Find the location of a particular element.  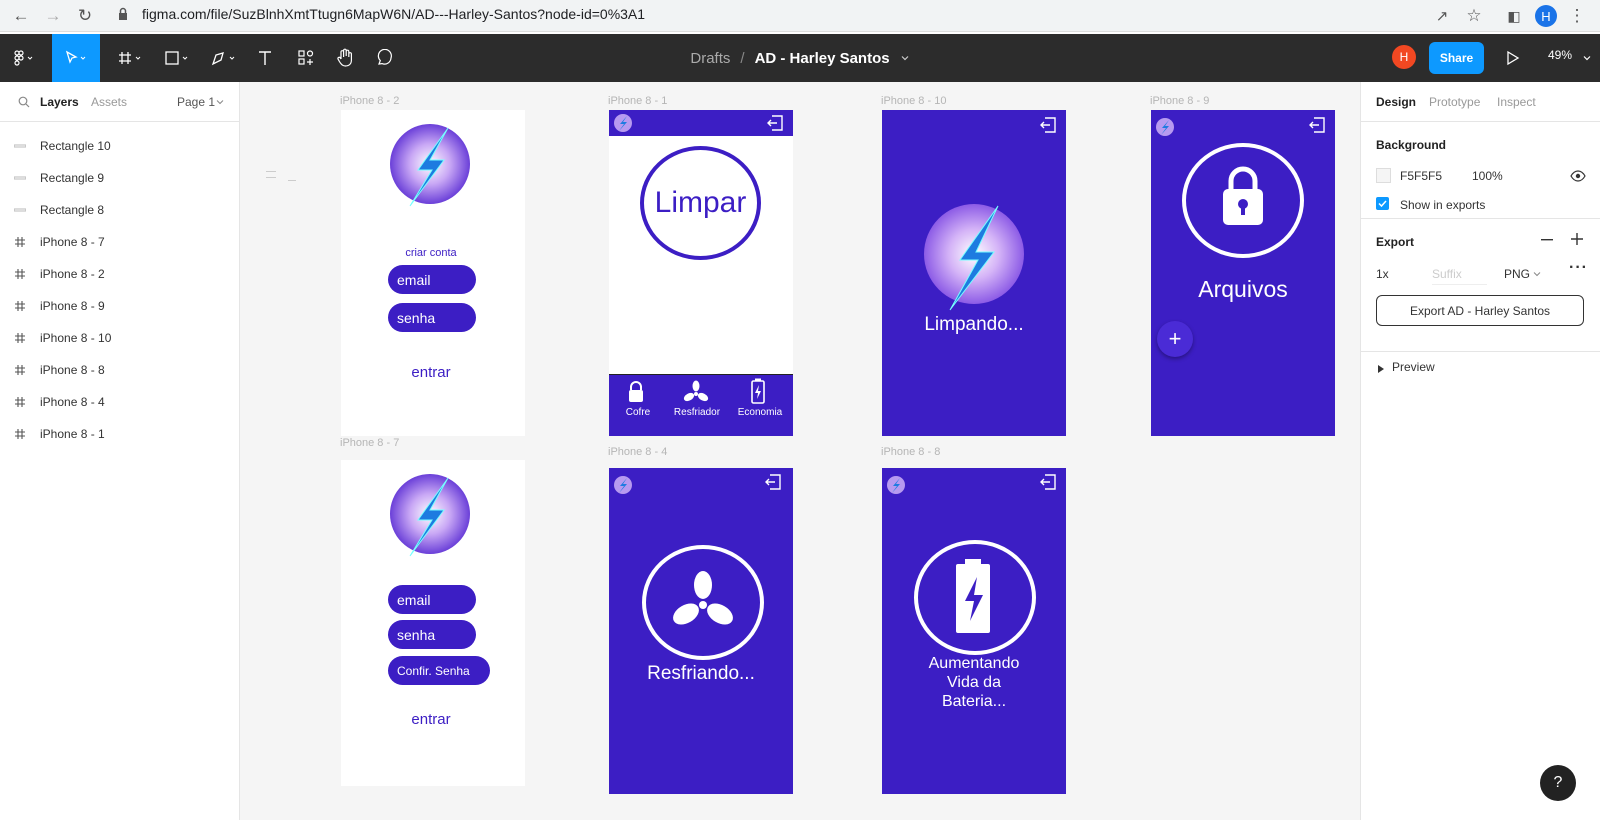

frame-label-10: iPhone 8 - 10 is located at coordinates (913, 101).